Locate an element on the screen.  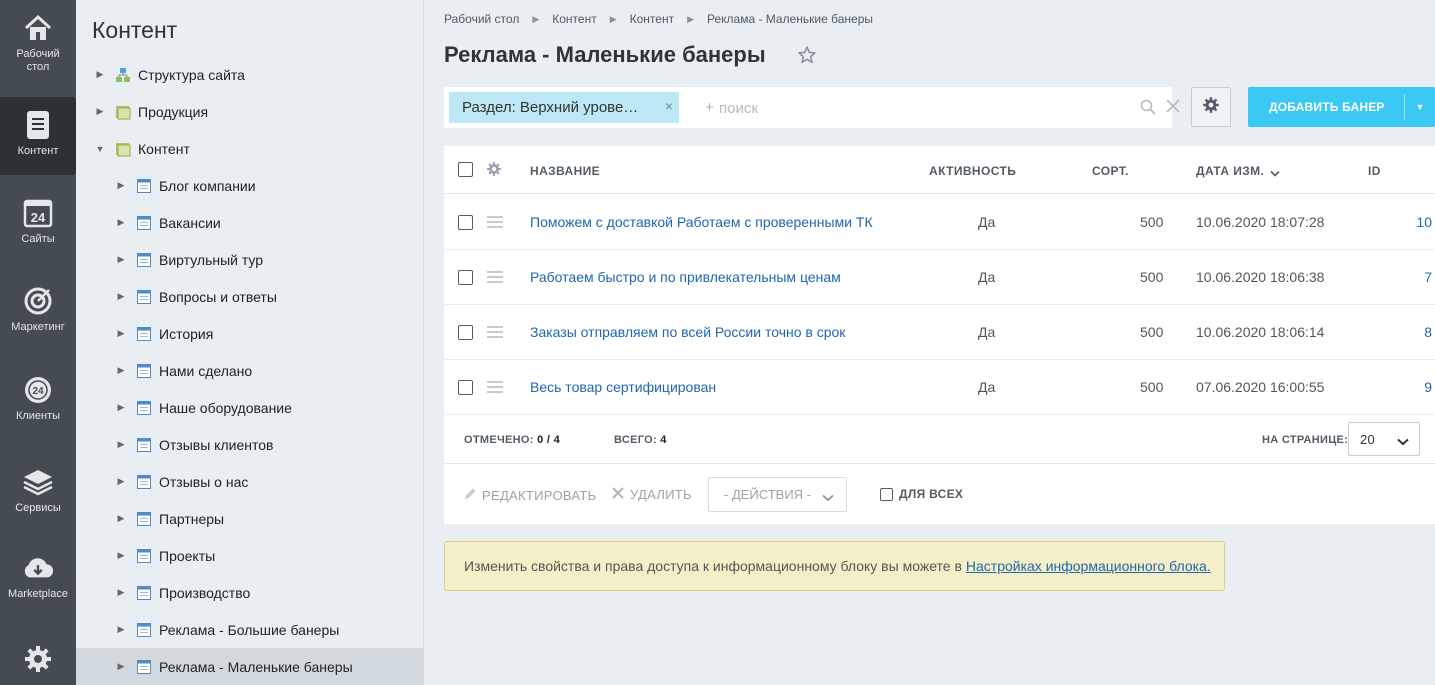
clear-icon is located at coordinates (1173, 108).